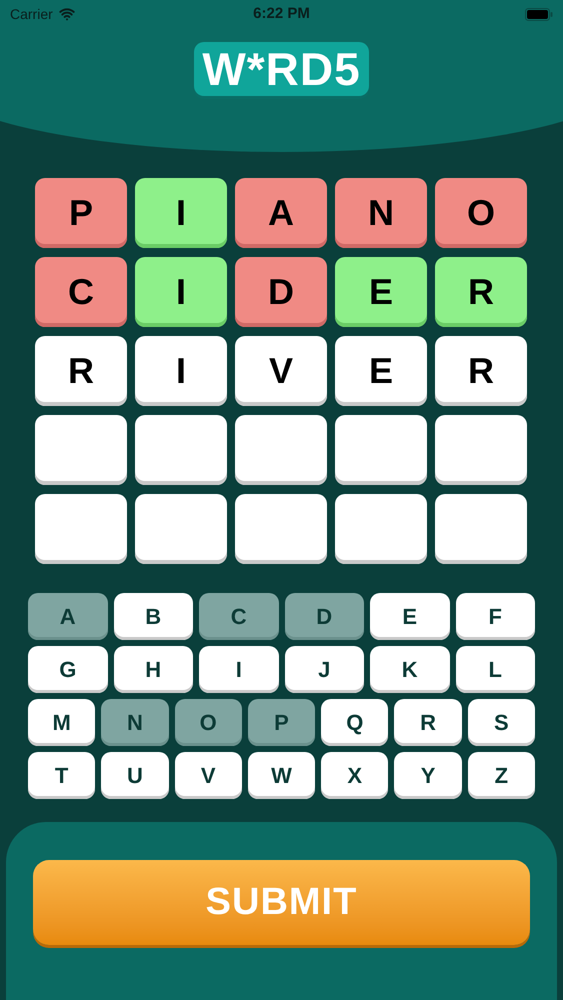 Image resolution: width=563 pixels, height=1000 pixels. What do you see at coordinates (68, 669) in the screenshot?
I see `key-button: G` at bounding box center [68, 669].